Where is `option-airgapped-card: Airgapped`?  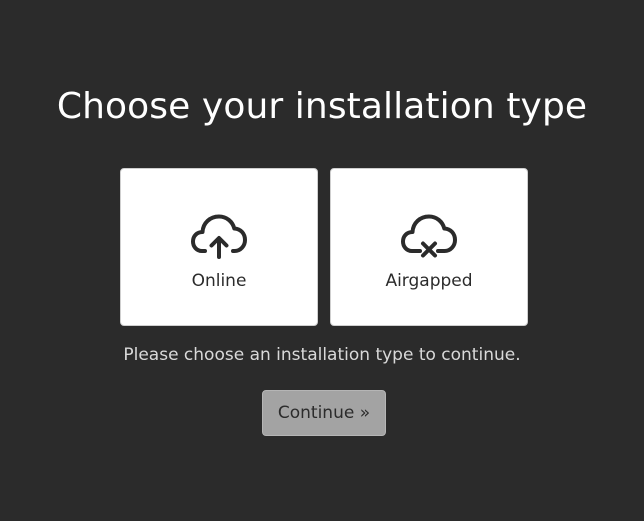 option-airgapped-card: Airgapped is located at coordinates (429, 247).